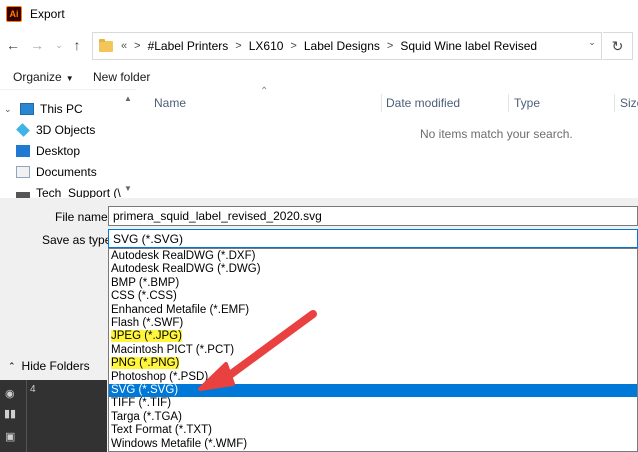 This screenshot has width=638, height=452. I want to click on file-type-option: Autodesk RealDWG (*.DXF), so click(373, 256).